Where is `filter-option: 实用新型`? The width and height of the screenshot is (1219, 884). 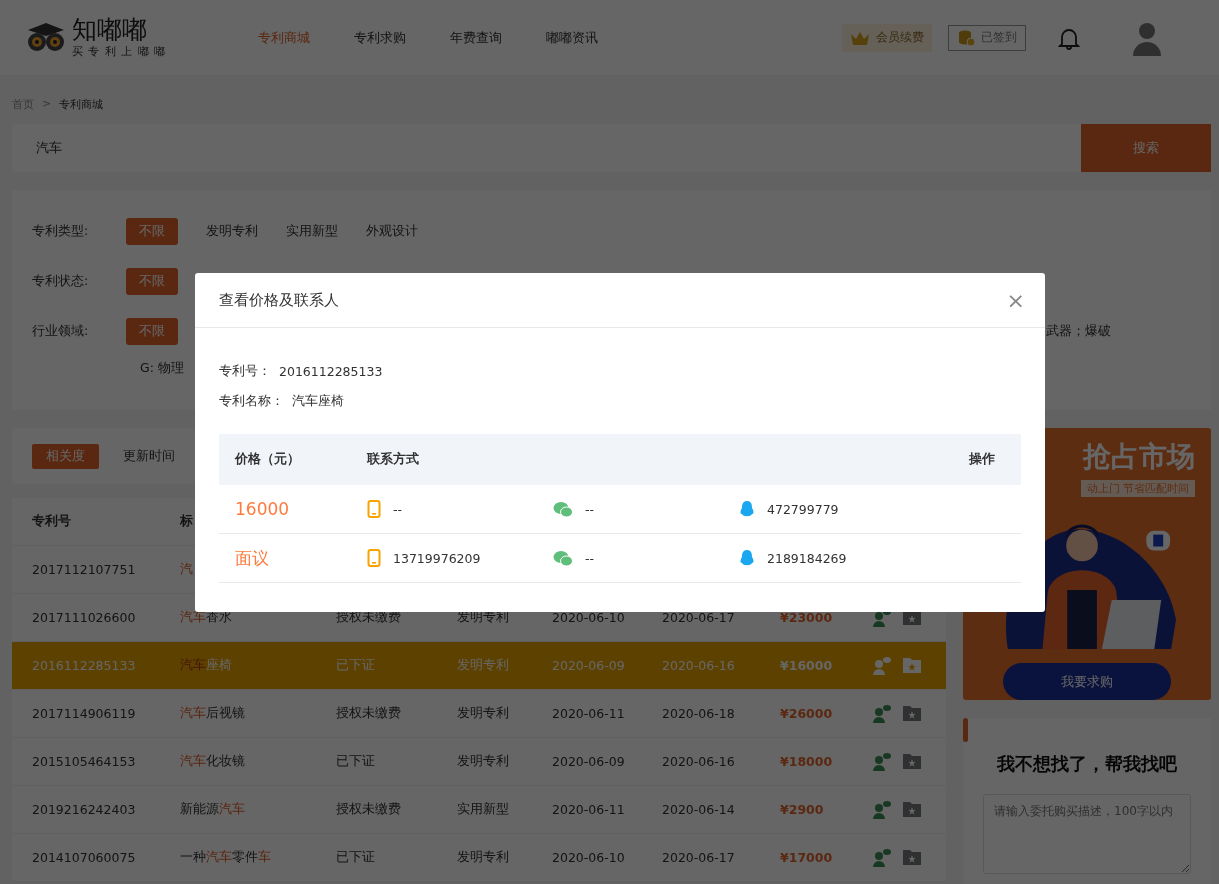 filter-option: 实用新型 is located at coordinates (312, 231).